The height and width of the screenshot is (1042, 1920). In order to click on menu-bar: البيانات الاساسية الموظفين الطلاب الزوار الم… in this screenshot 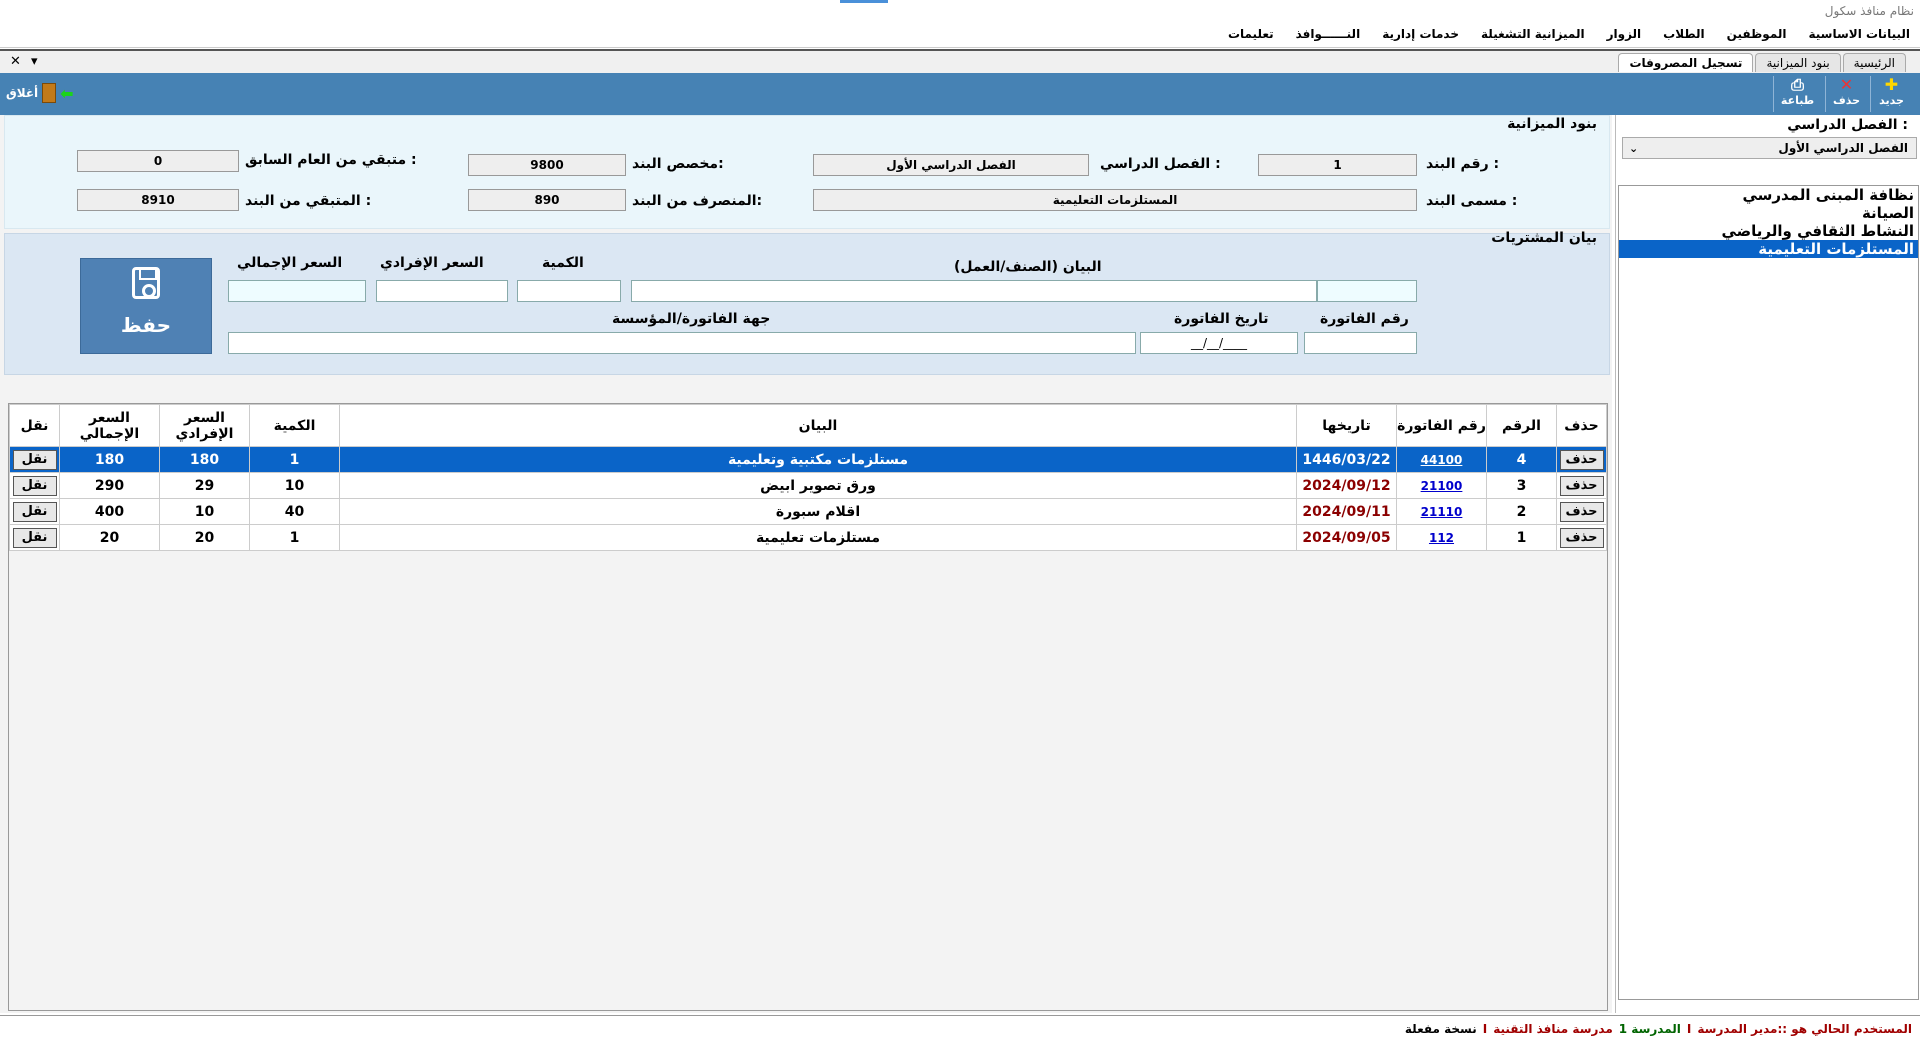, I will do `click(960, 35)`.